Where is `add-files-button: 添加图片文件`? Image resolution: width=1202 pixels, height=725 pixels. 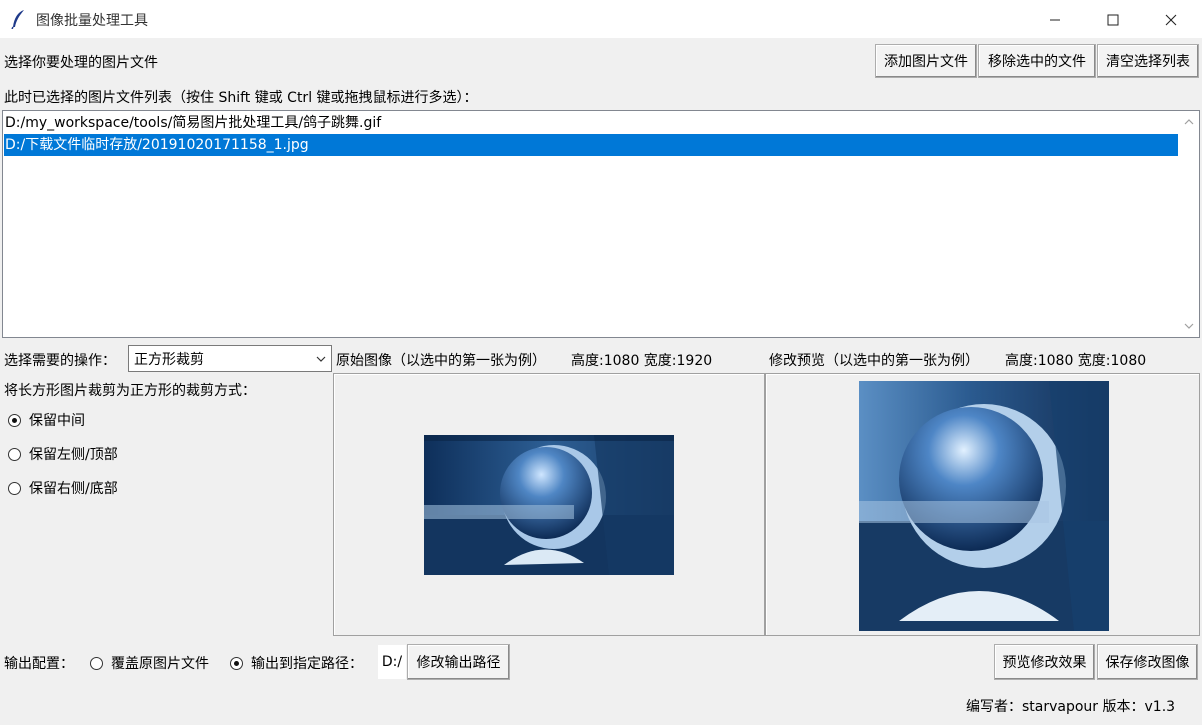 add-files-button: 添加图片文件 is located at coordinates (926, 61).